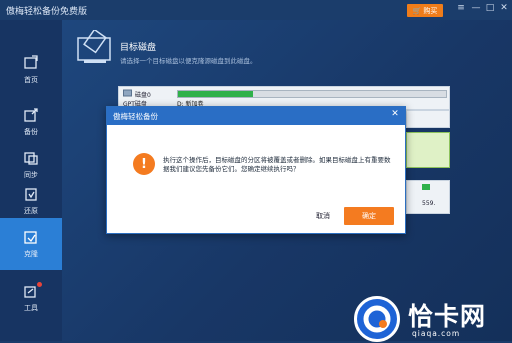 The width and height of the screenshot is (512, 343). Describe the element at coordinates (461, 8) in the screenshot. I see `menu-icon: ≡` at that location.